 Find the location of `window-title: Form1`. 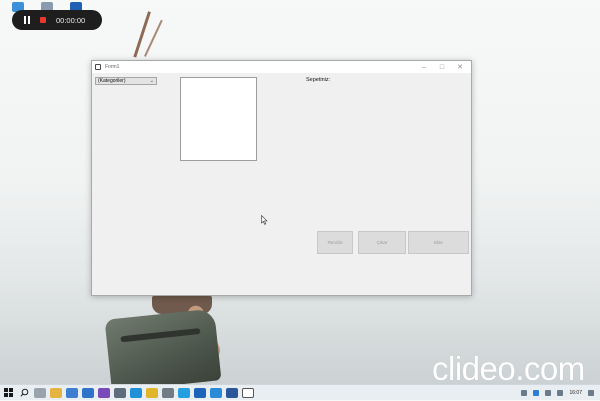

window-title: Form1 is located at coordinates (112, 67).